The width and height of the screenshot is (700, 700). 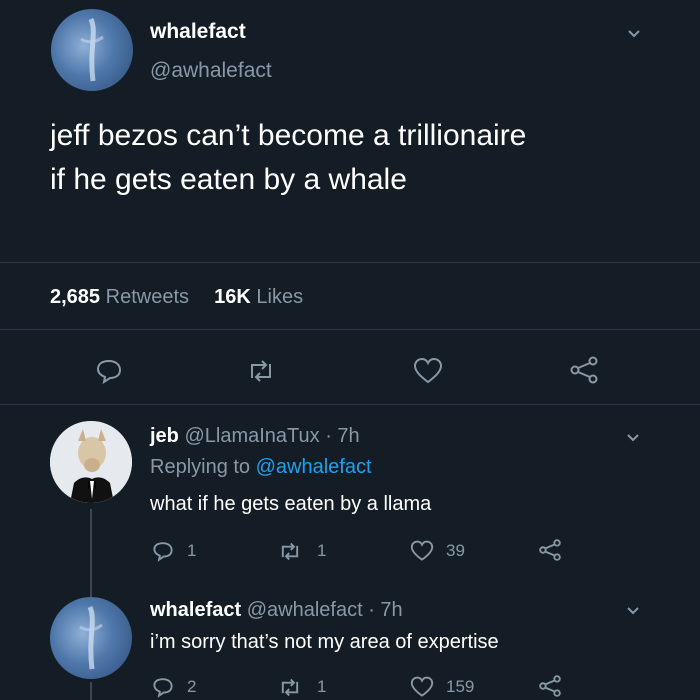 What do you see at coordinates (279, 297) in the screenshot?
I see `likes-label: Likes` at bounding box center [279, 297].